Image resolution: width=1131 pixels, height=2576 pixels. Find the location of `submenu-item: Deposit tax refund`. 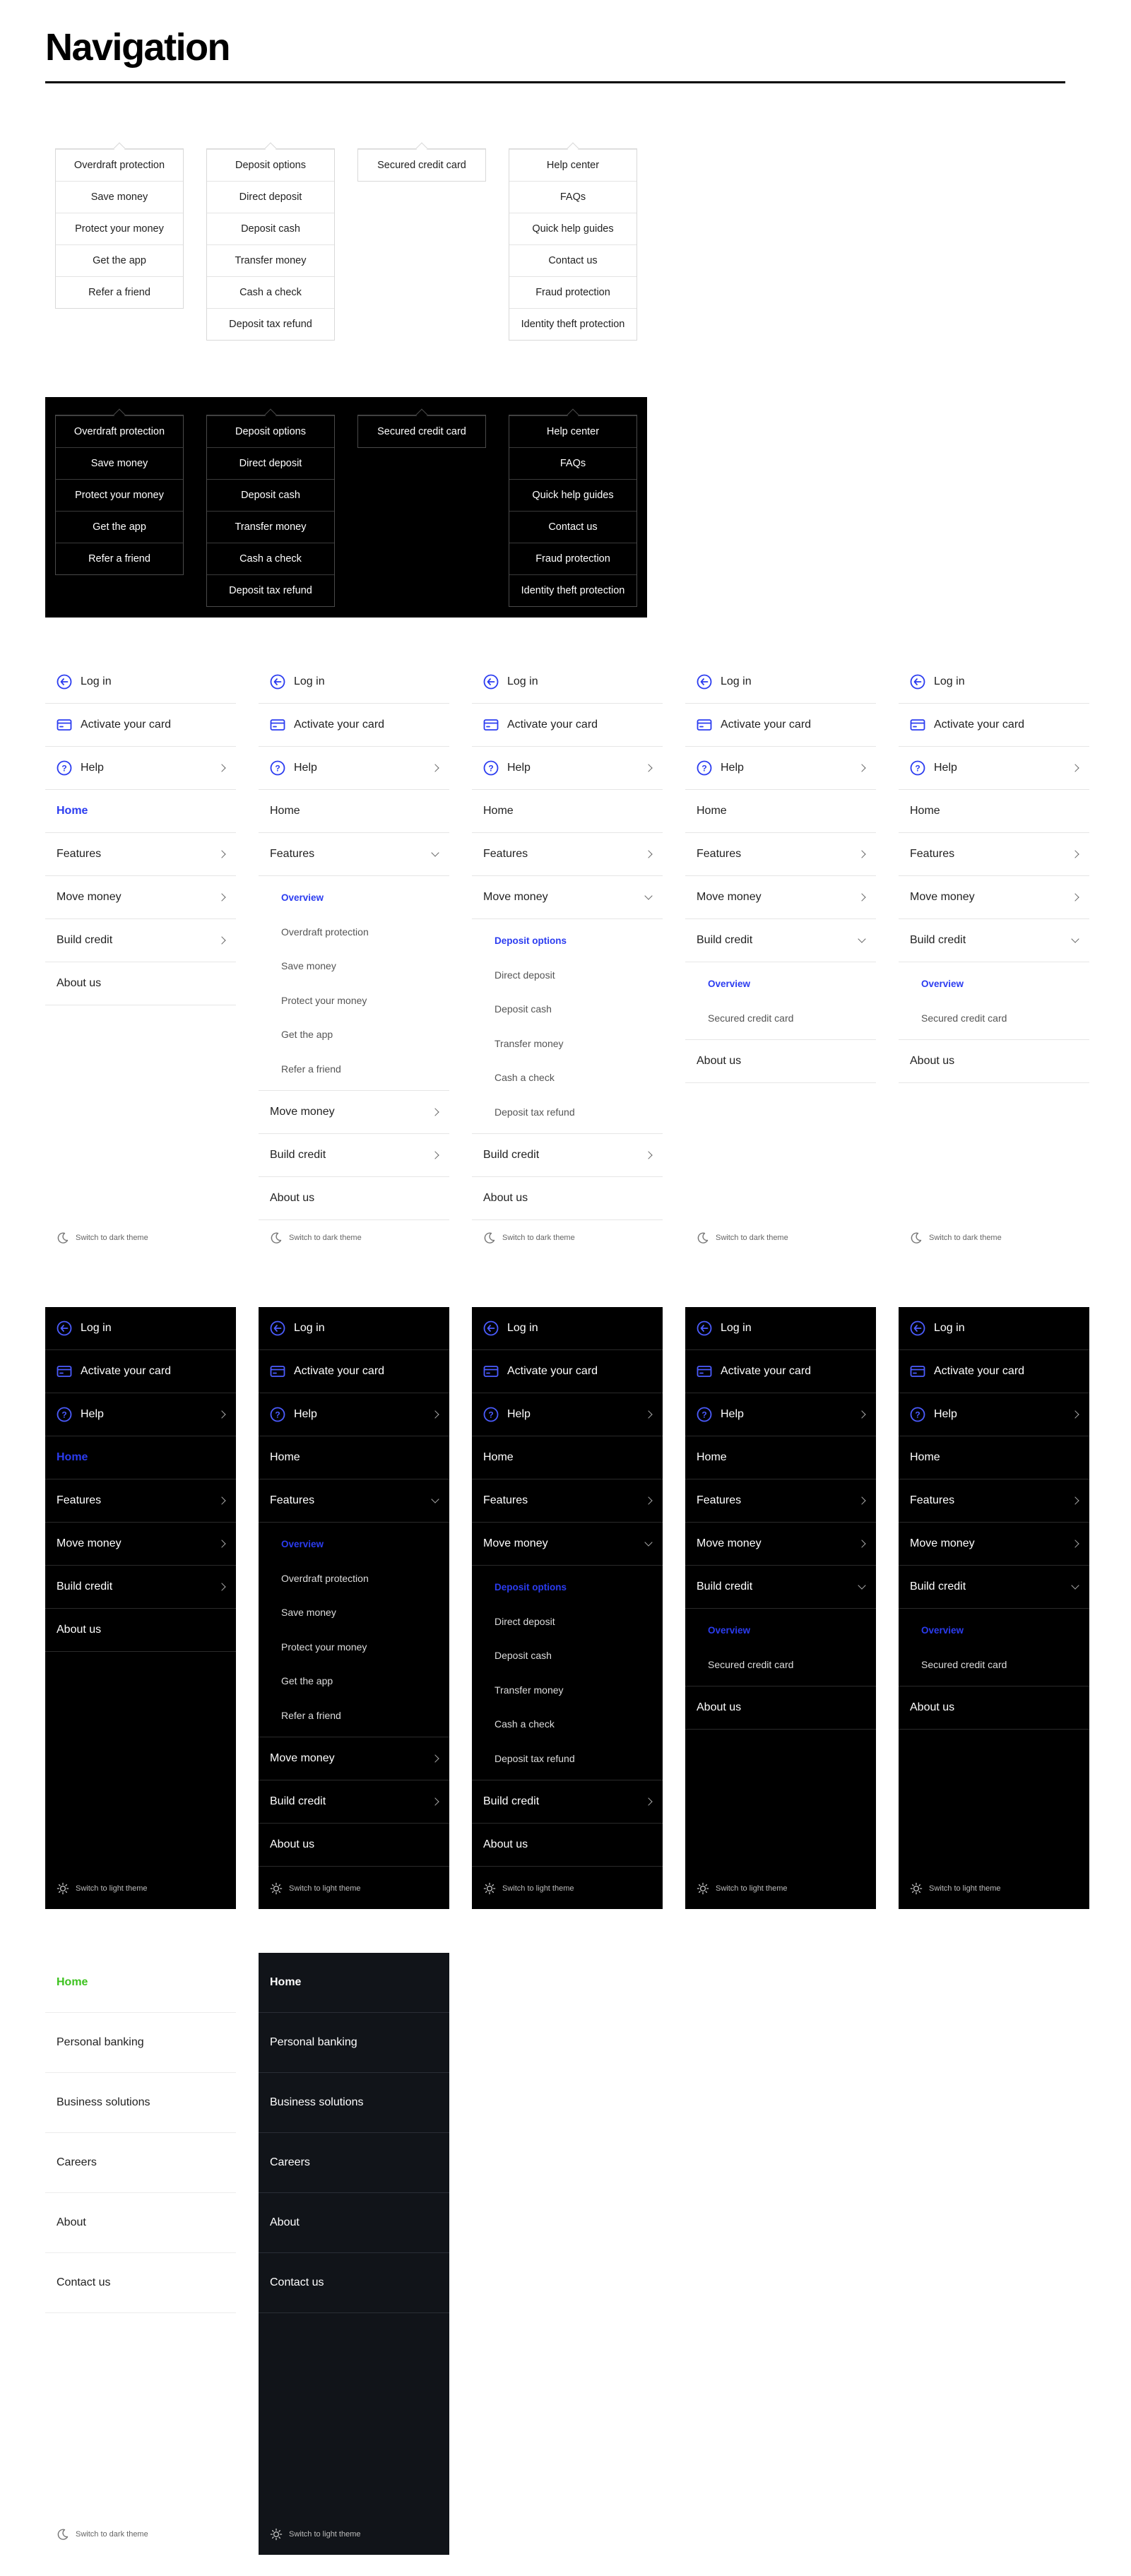

submenu-item: Deposit tax refund is located at coordinates (567, 1759).